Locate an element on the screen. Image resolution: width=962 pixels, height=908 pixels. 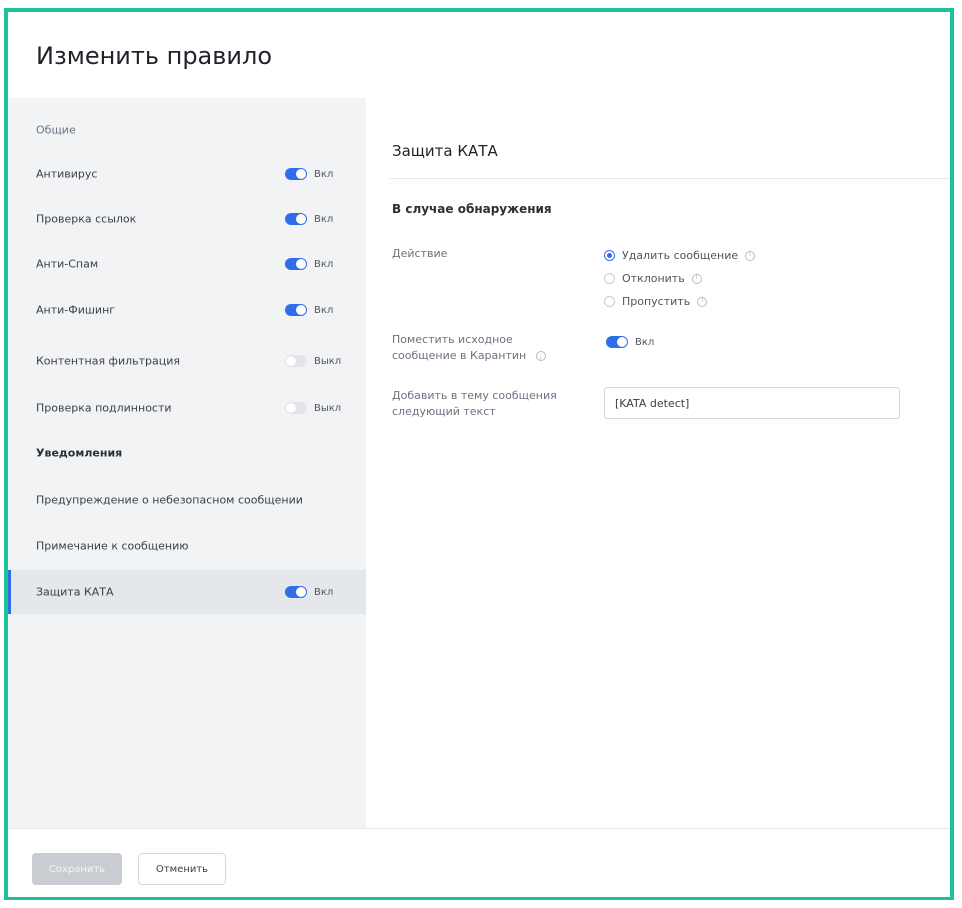
sidebar-item-content-filtering: Контентная фильтрация Выкл is located at coordinates (187, 361).